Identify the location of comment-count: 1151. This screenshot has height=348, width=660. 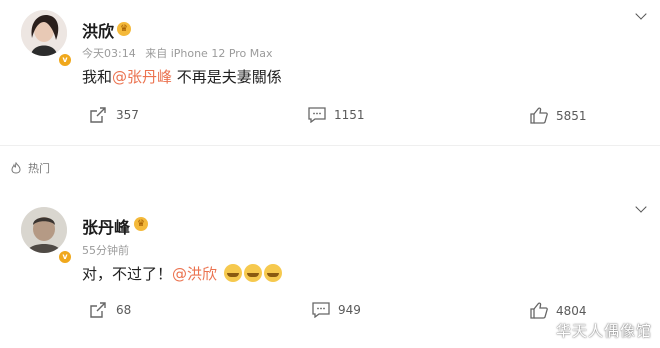
(349, 115).